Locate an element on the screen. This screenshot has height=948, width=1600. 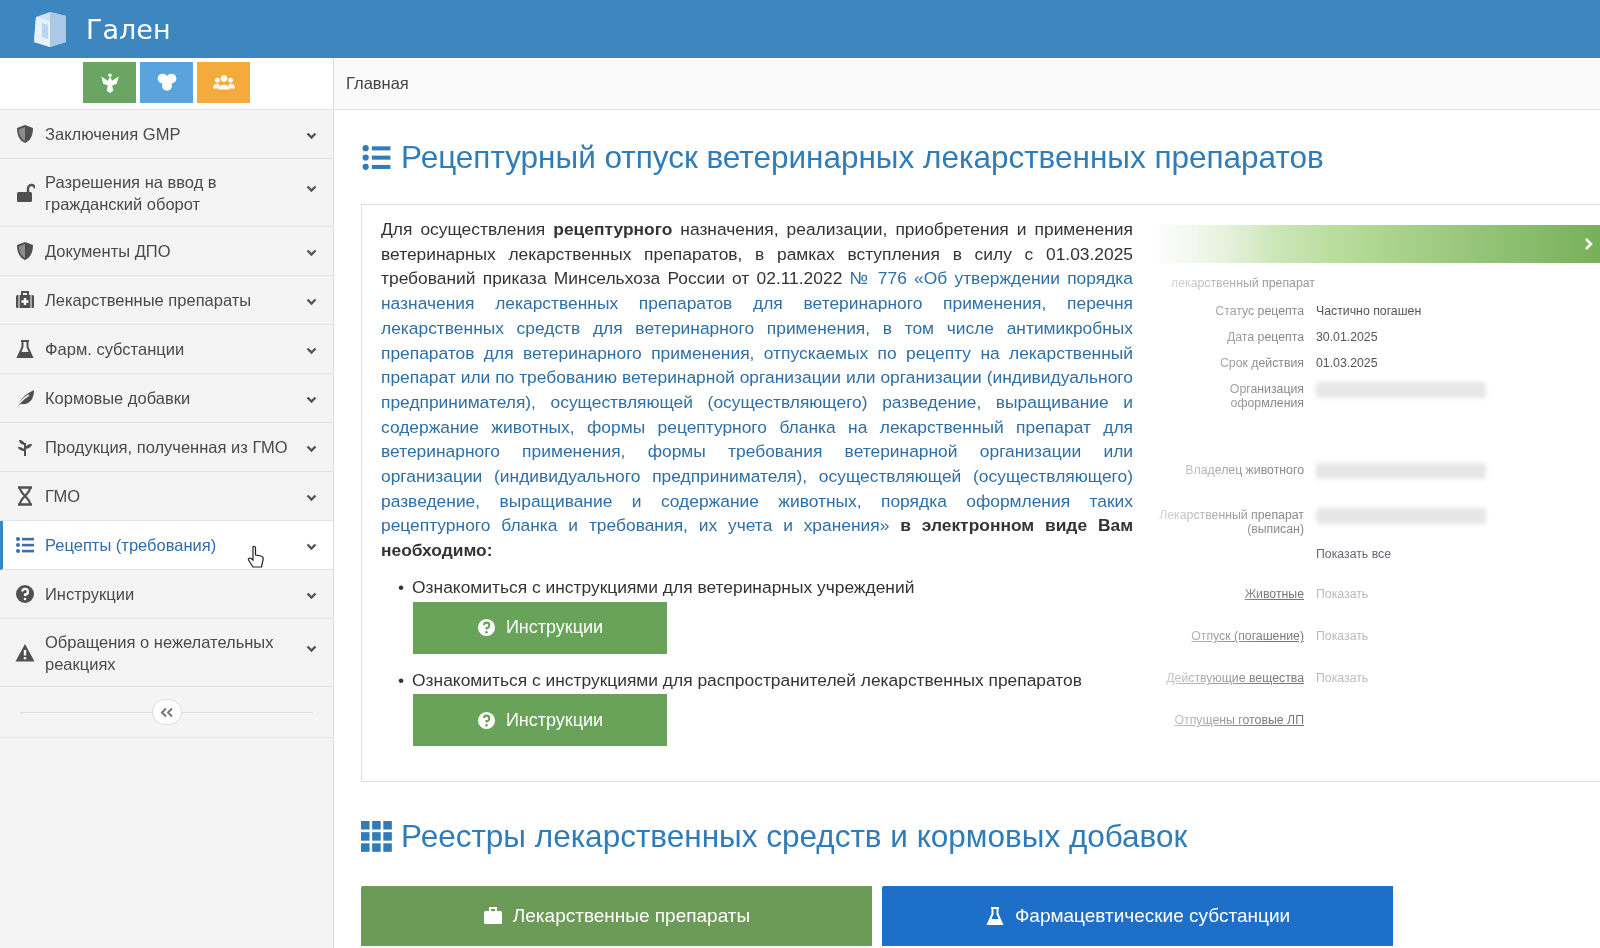
sprout-icon is located at coordinates (25, 447).